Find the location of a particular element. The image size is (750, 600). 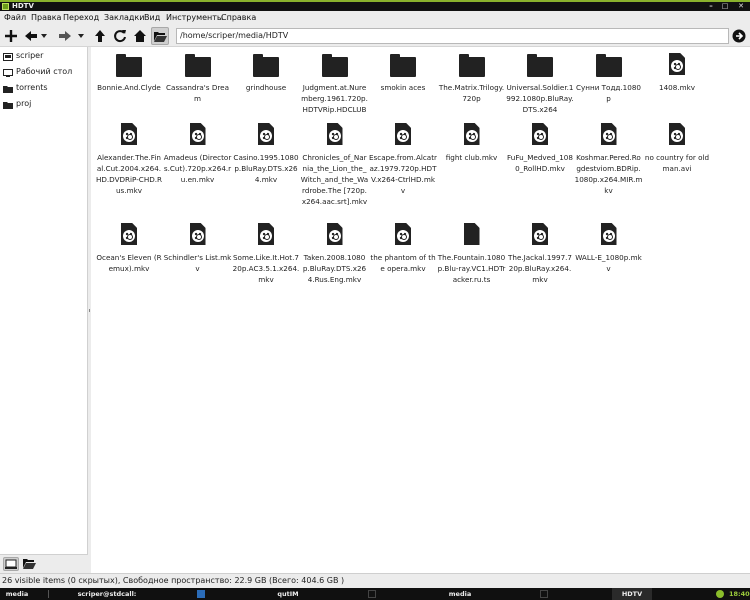

menu-file: Файл is located at coordinates (15, 18).